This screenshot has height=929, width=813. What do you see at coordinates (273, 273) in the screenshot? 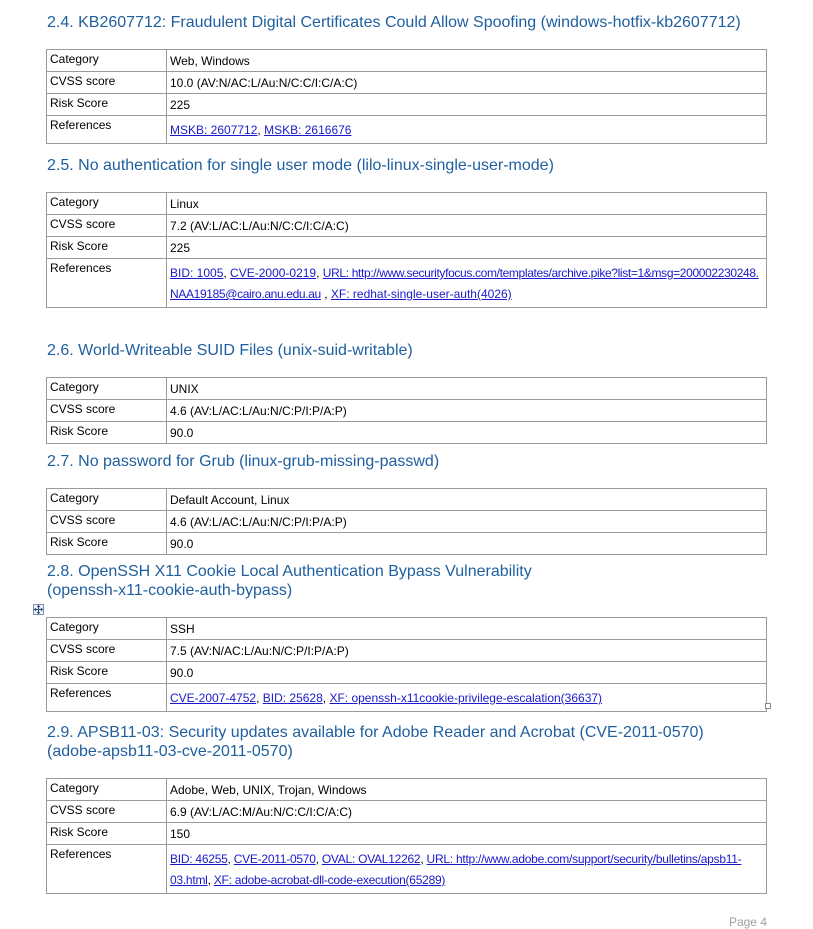
I see `reference-link: CVE-2000-0219` at bounding box center [273, 273].